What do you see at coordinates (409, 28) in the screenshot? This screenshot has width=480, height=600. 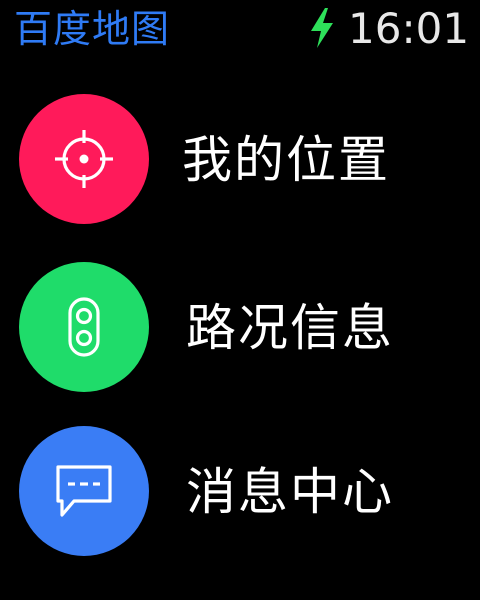 I see `clock: 16:01` at bounding box center [409, 28].